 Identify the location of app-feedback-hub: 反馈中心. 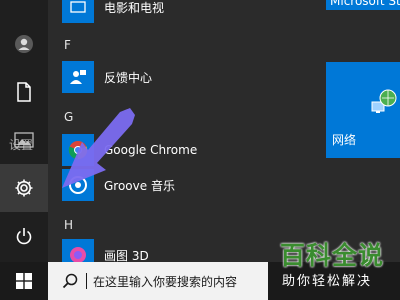
(177, 77).